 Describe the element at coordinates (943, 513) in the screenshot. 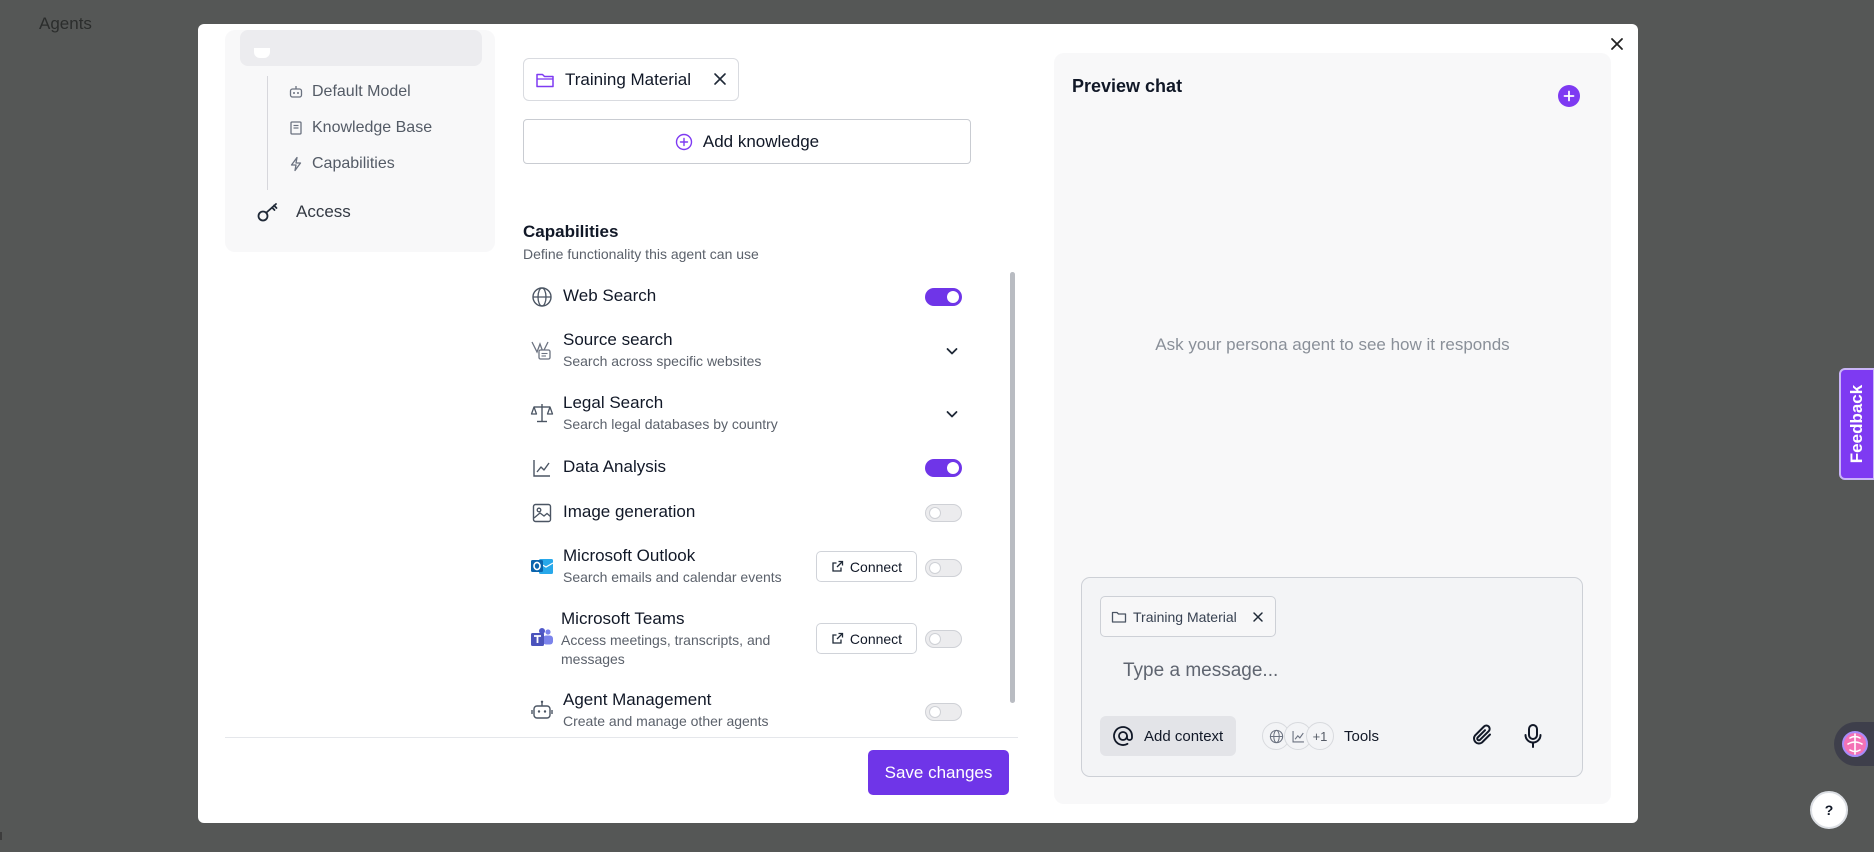

I see `image-generation-toggle` at that location.